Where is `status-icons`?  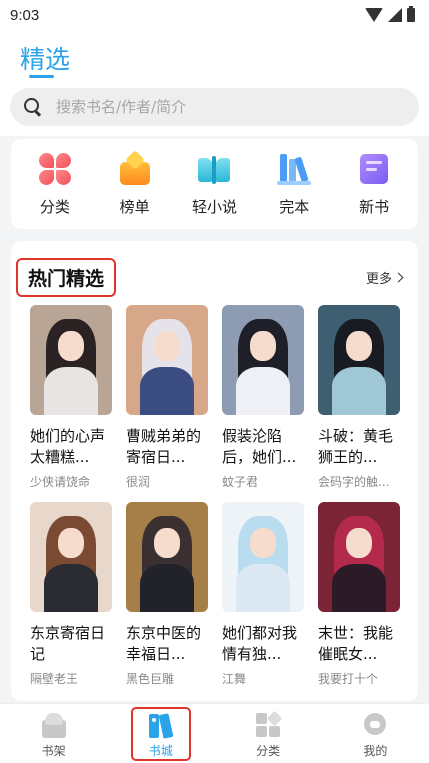 status-icons is located at coordinates (390, 14).